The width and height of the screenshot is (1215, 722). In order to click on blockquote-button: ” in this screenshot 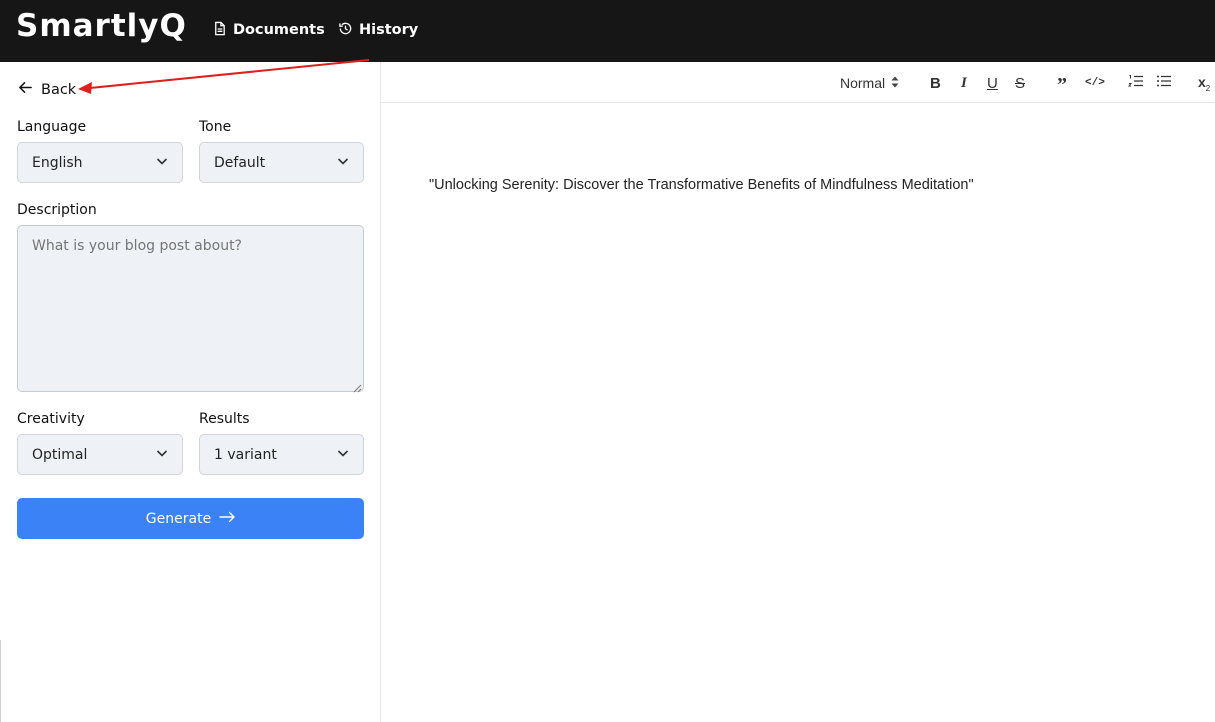, I will do `click(1062, 84)`.